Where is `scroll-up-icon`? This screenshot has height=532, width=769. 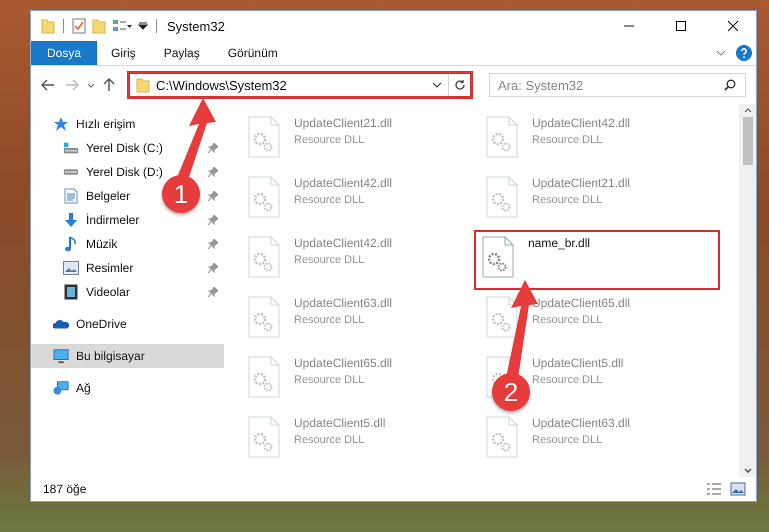 scroll-up-icon is located at coordinates (748, 110).